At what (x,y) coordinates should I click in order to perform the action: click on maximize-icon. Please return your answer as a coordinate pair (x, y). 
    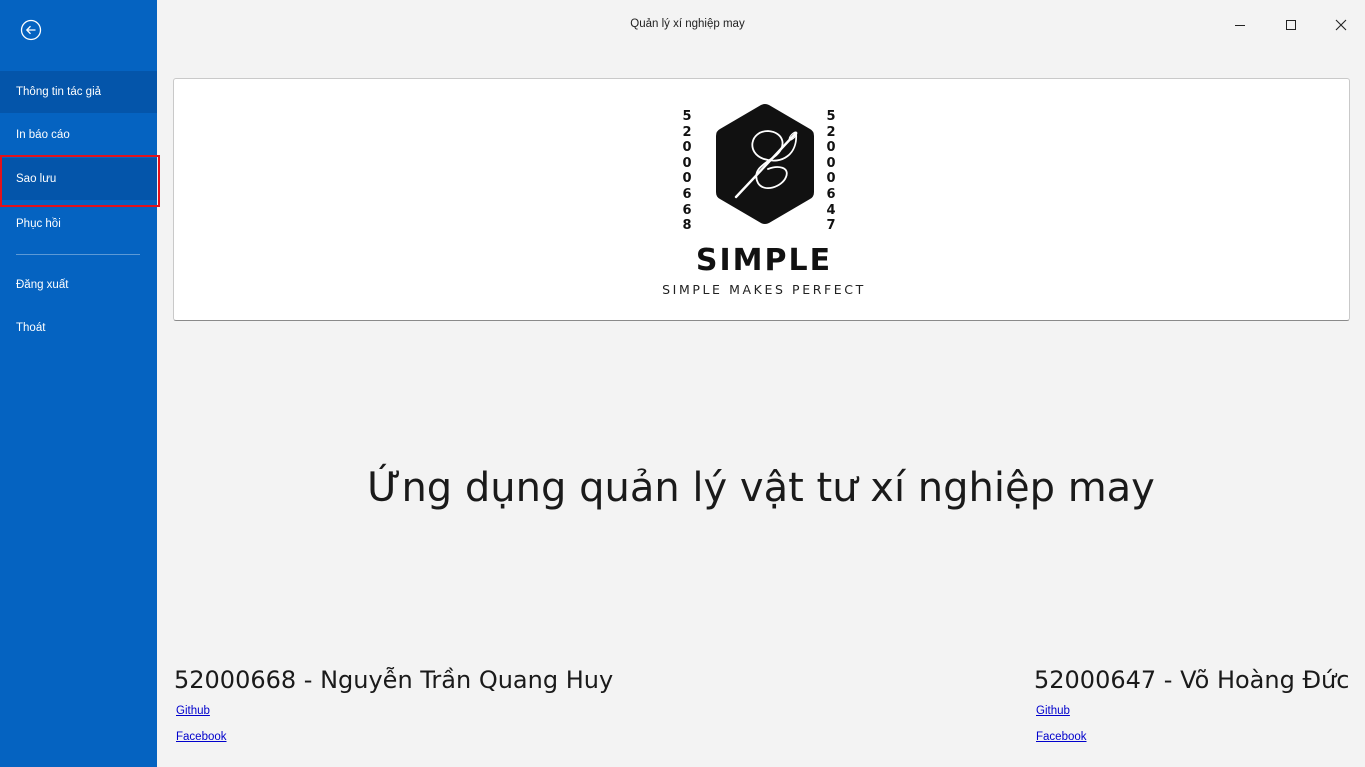
    Looking at the image, I should click on (1291, 25).